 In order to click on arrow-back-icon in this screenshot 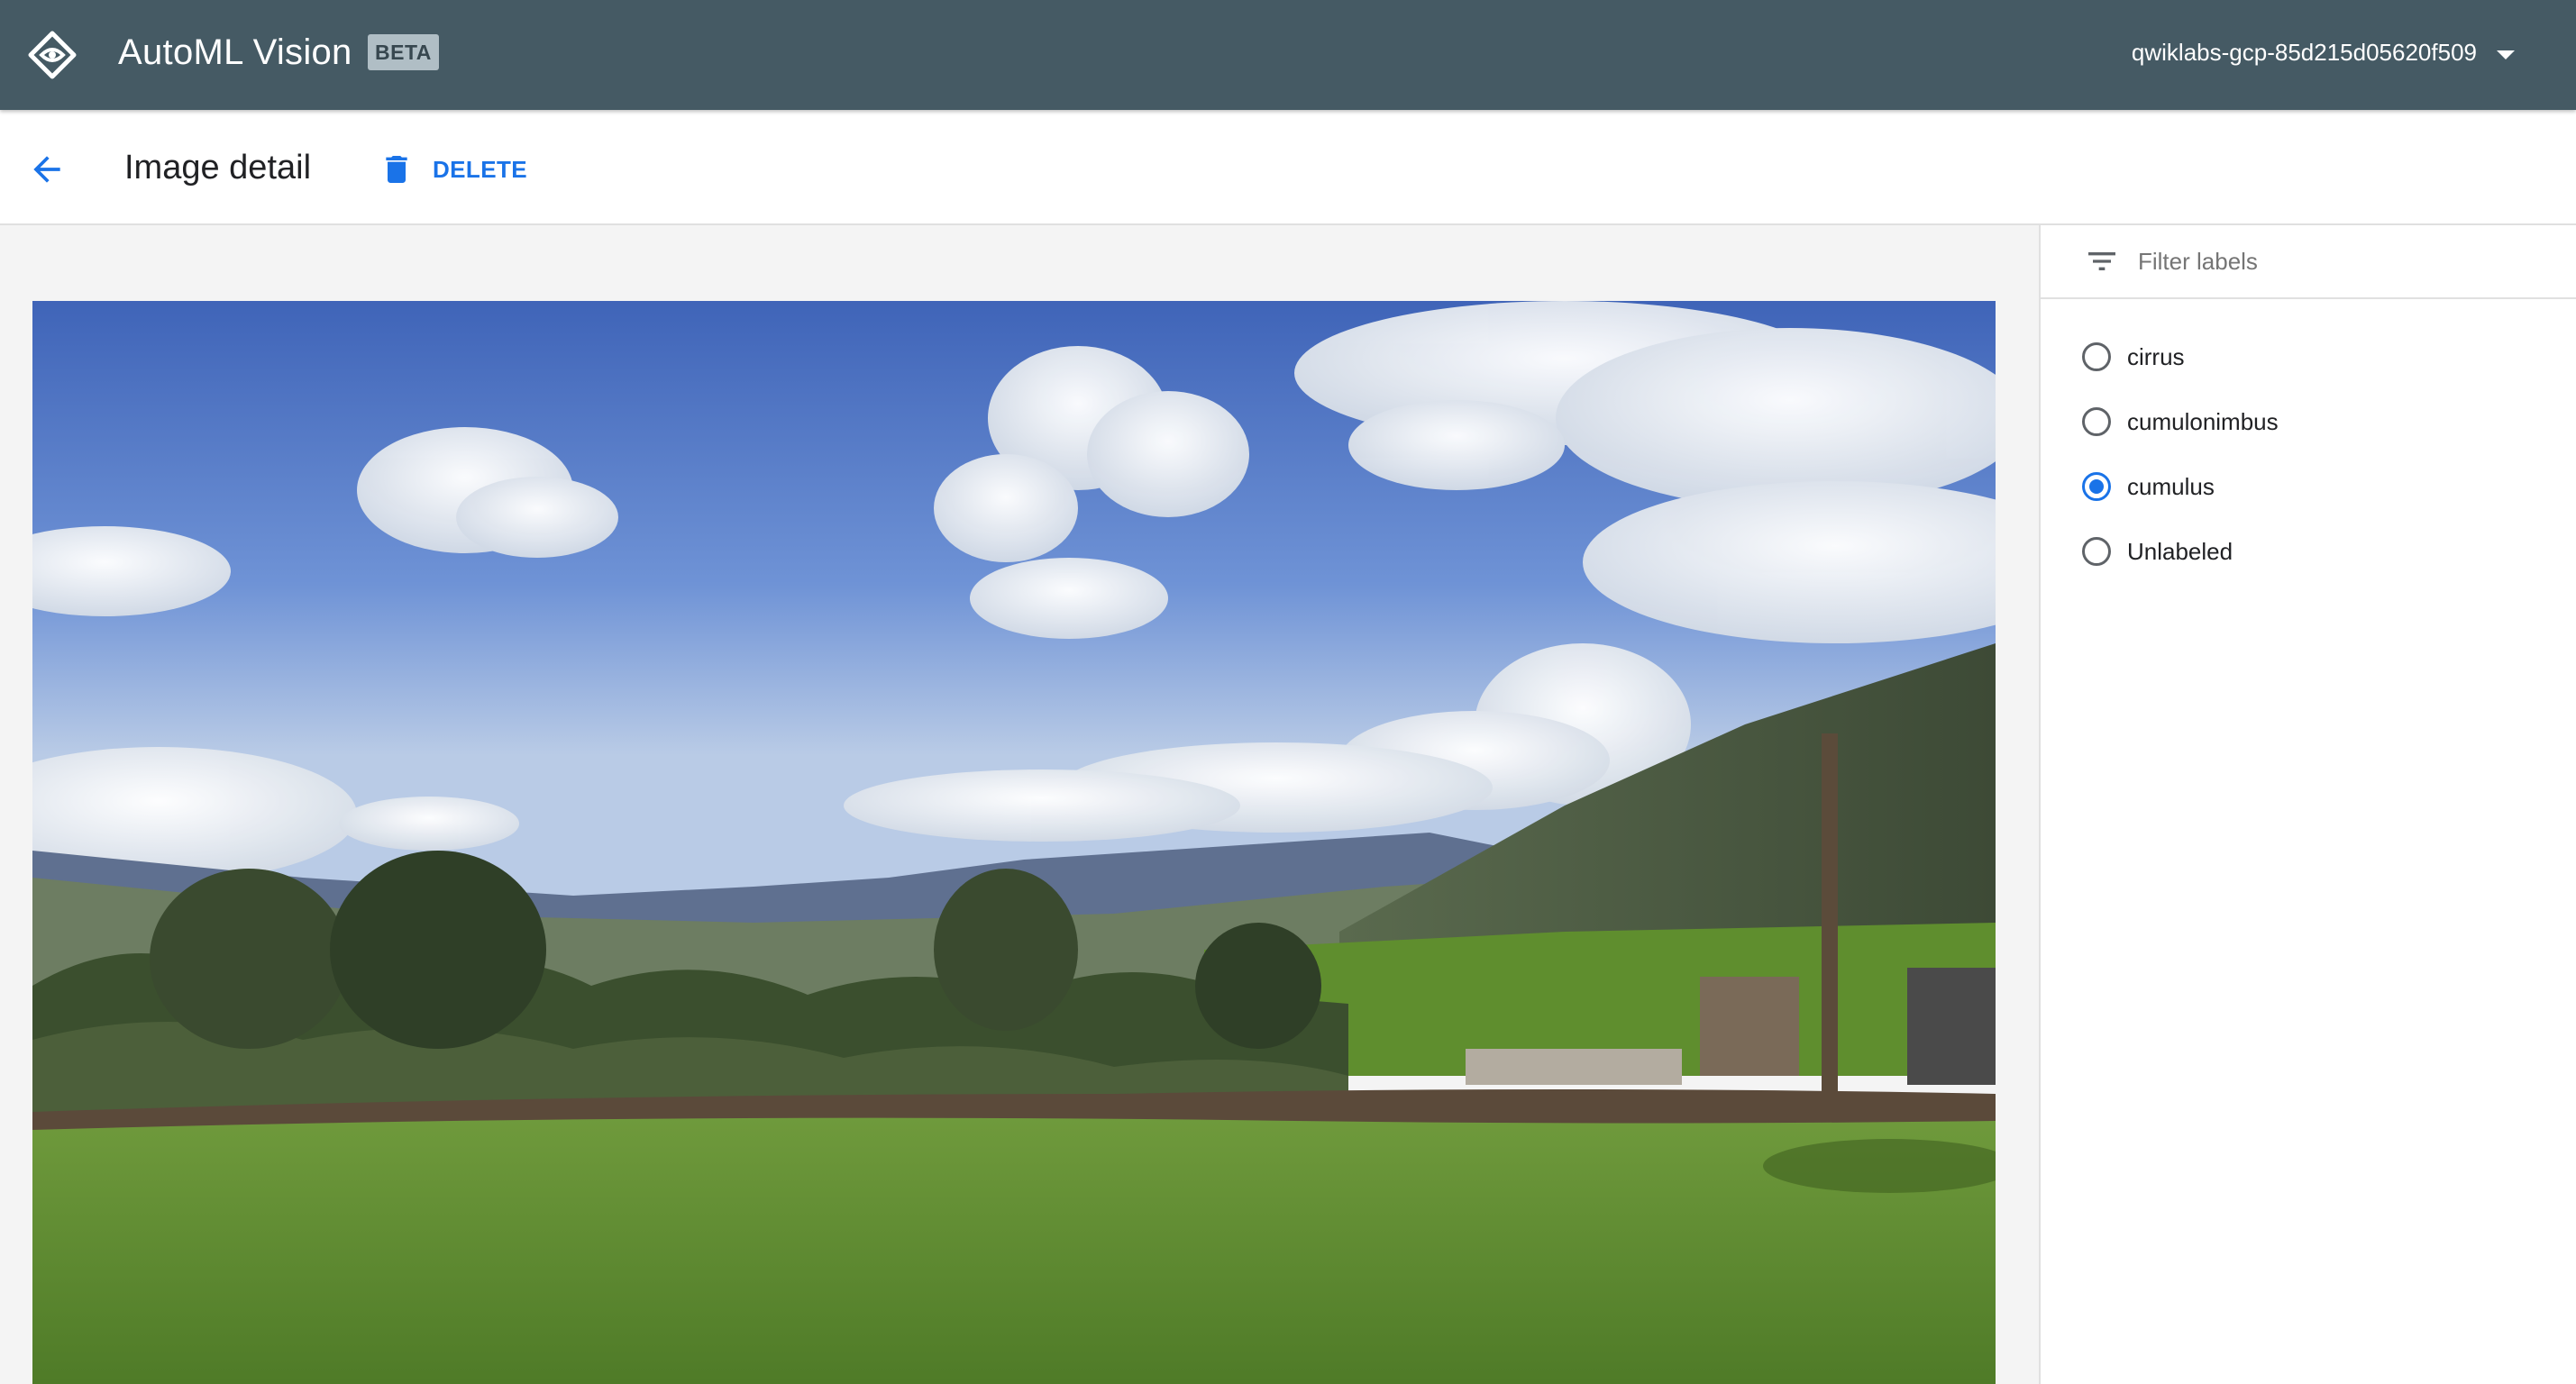, I will do `click(46, 169)`.